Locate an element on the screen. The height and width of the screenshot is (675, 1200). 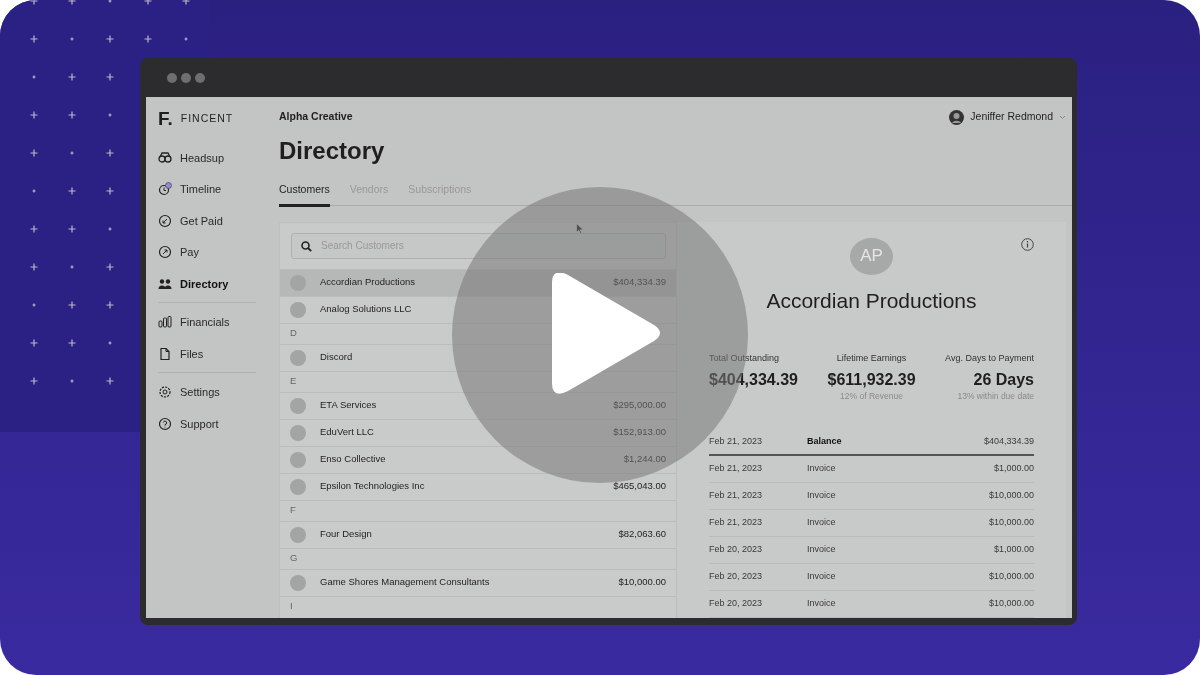
customer-row: Enso Collective $1,244.00 is located at coordinates (478, 459).